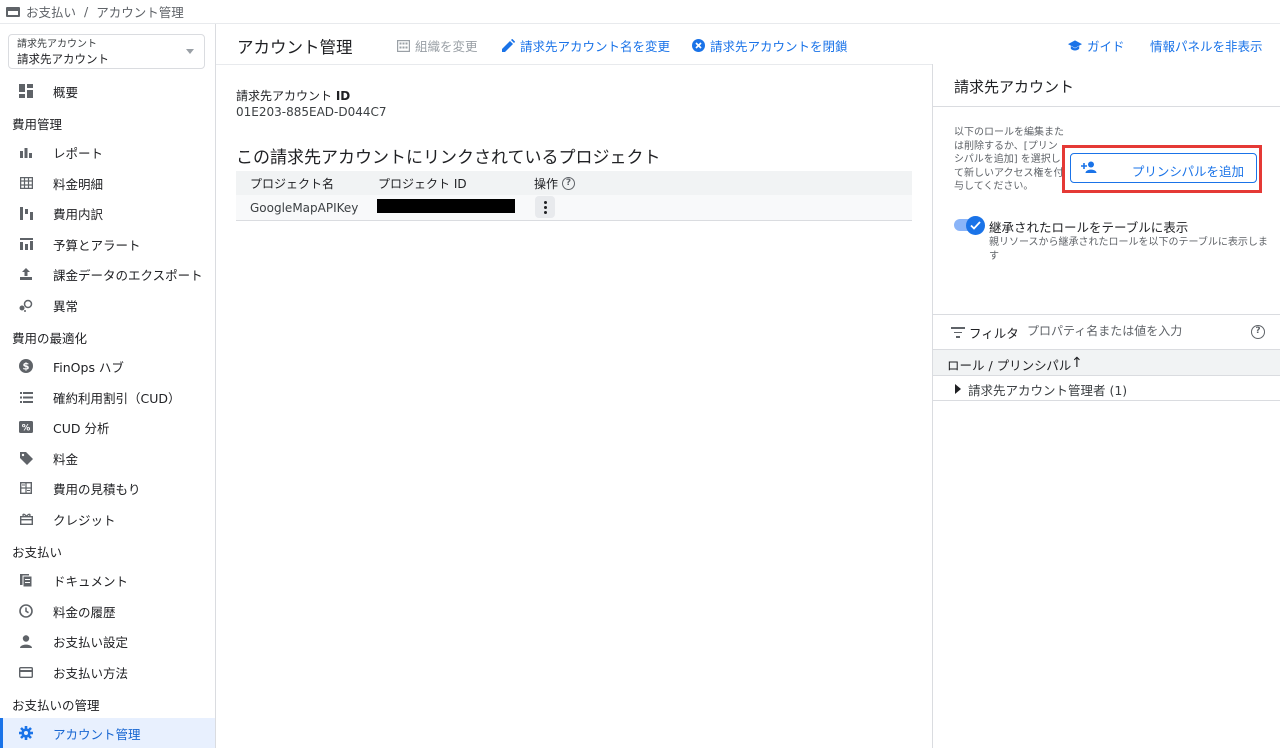 Image resolution: width=1280 pixels, height=748 pixels. I want to click on more-vert-icon, so click(545, 207).